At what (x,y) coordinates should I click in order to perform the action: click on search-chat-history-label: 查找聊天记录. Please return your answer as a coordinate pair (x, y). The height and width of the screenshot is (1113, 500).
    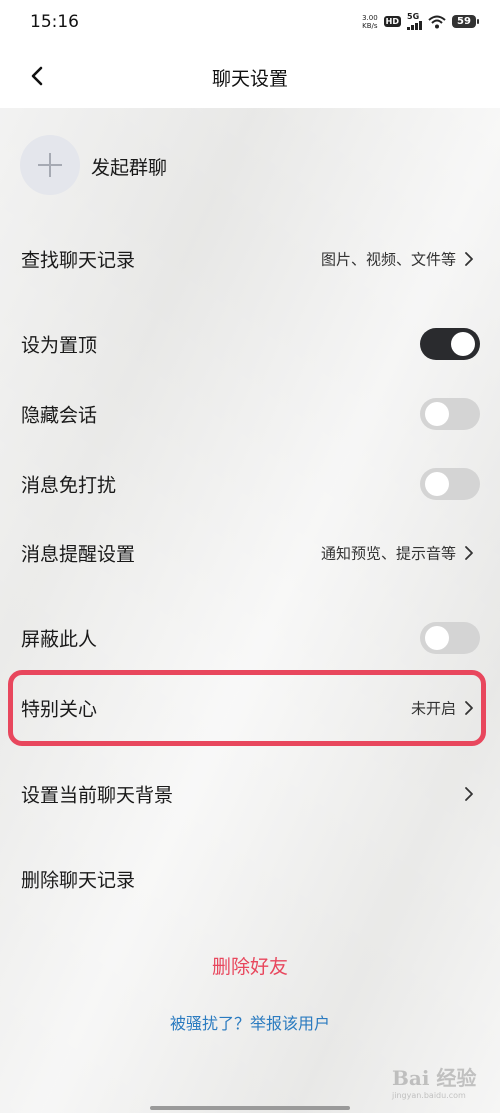
    Looking at the image, I should click on (78, 260).